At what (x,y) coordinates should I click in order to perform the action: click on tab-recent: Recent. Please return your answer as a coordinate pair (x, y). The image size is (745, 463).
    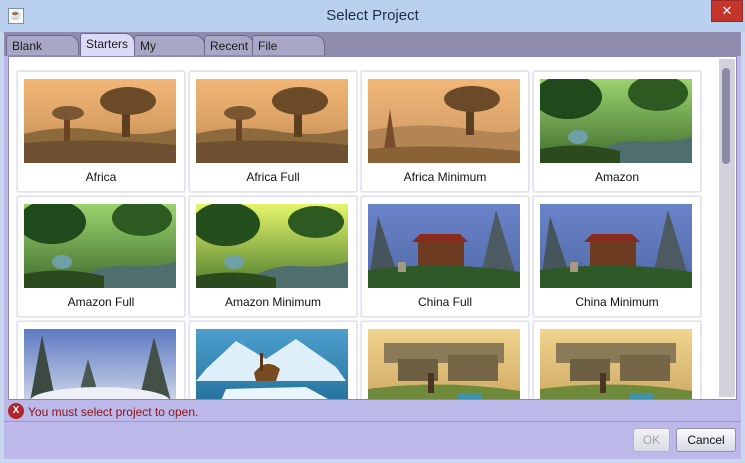
    Looking at the image, I should click on (229, 45).